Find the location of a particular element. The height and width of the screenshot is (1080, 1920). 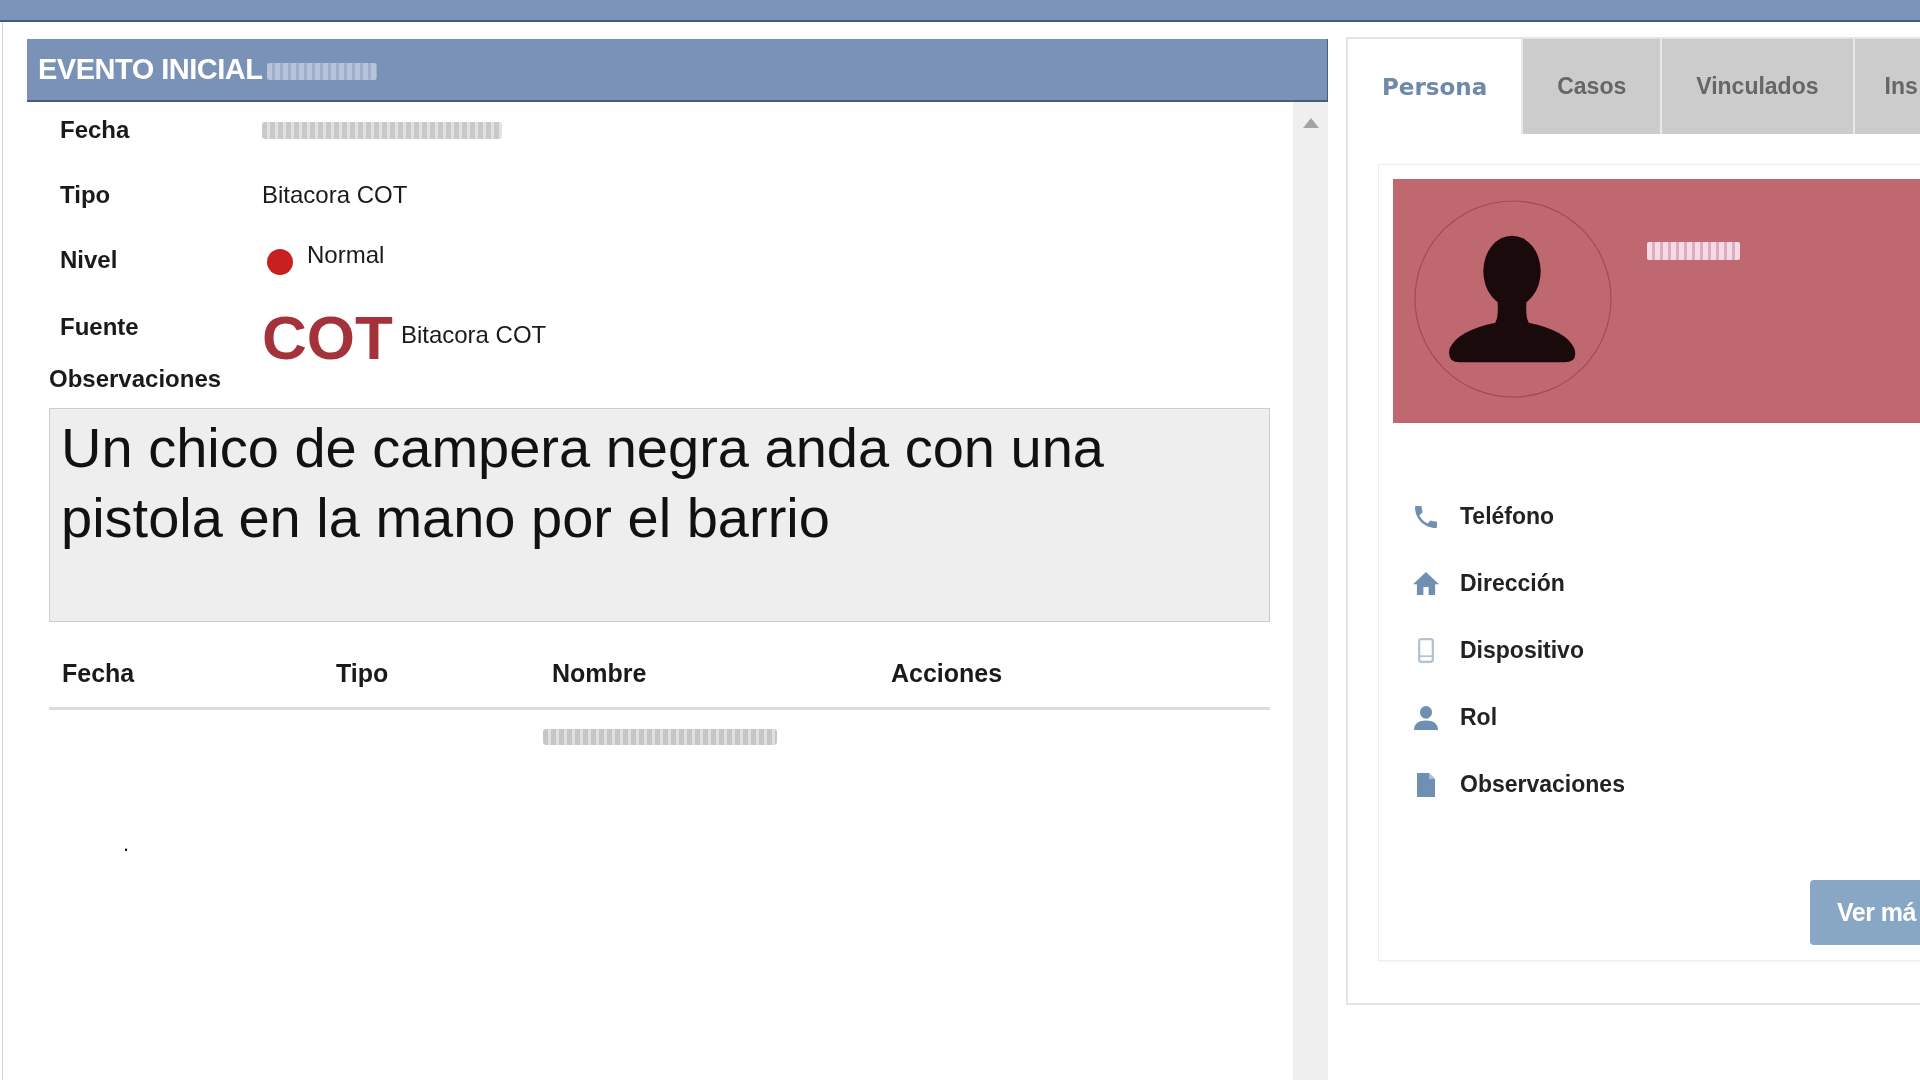

tab: Casos is located at coordinates (1592, 86).